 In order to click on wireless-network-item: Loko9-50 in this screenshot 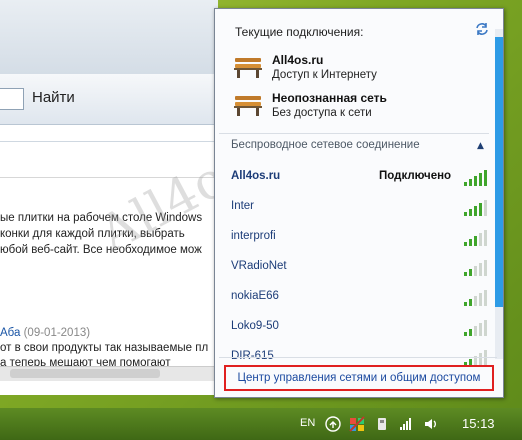, I will do `click(361, 327)`.